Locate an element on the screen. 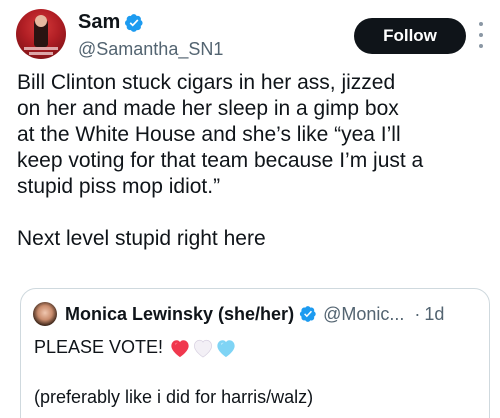 The image size is (500, 418). author-display-name: Sam is located at coordinates (99, 22).